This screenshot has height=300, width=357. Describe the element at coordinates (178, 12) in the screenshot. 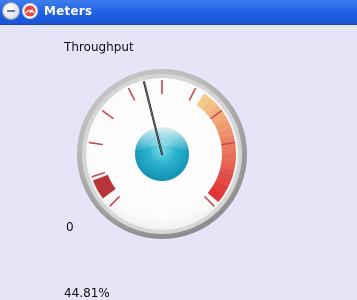

I see `title-bar: Meters` at that location.